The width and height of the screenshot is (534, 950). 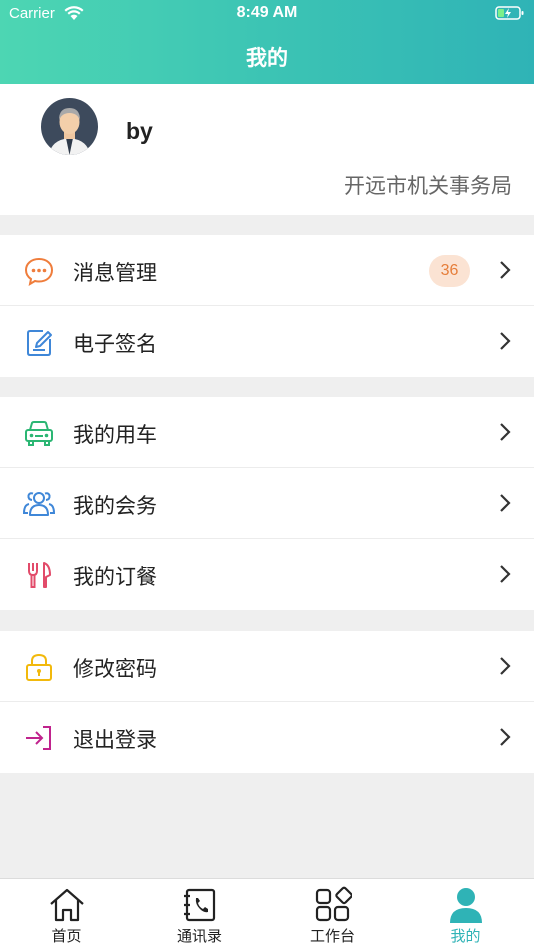 I want to click on tab-label-me: 我的, so click(x=465, y=936).